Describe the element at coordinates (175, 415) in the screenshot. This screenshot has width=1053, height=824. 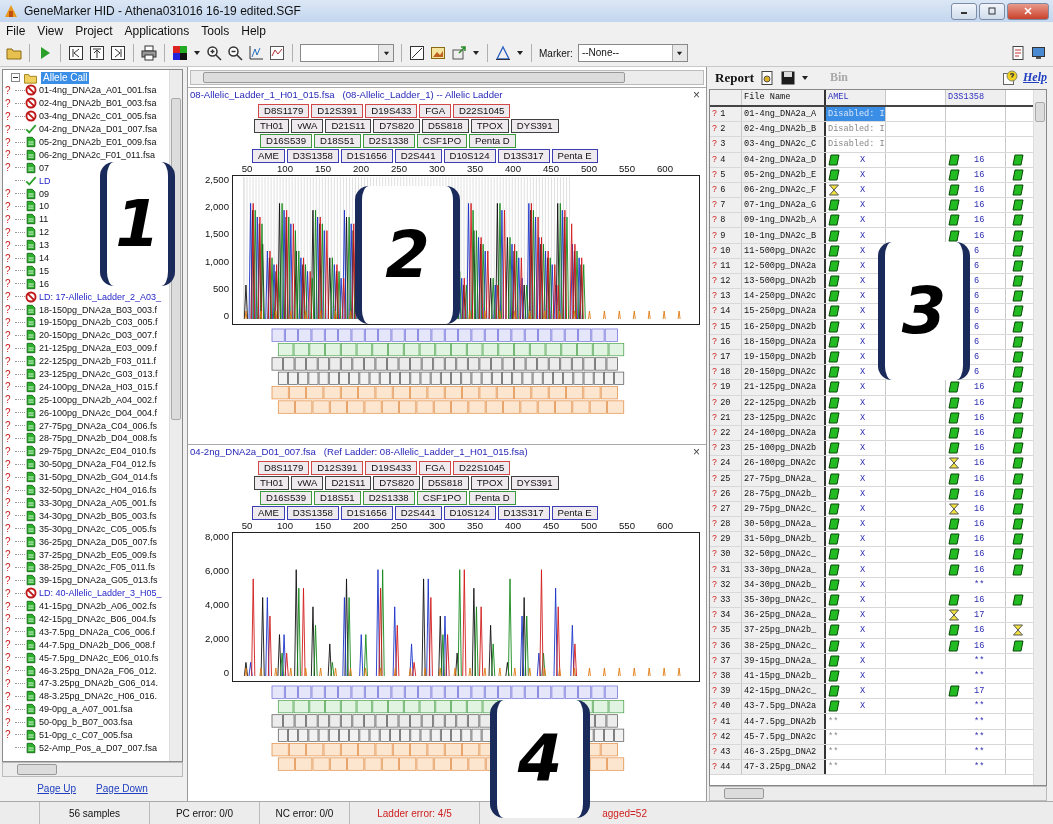
I see `scrollbar` at that location.